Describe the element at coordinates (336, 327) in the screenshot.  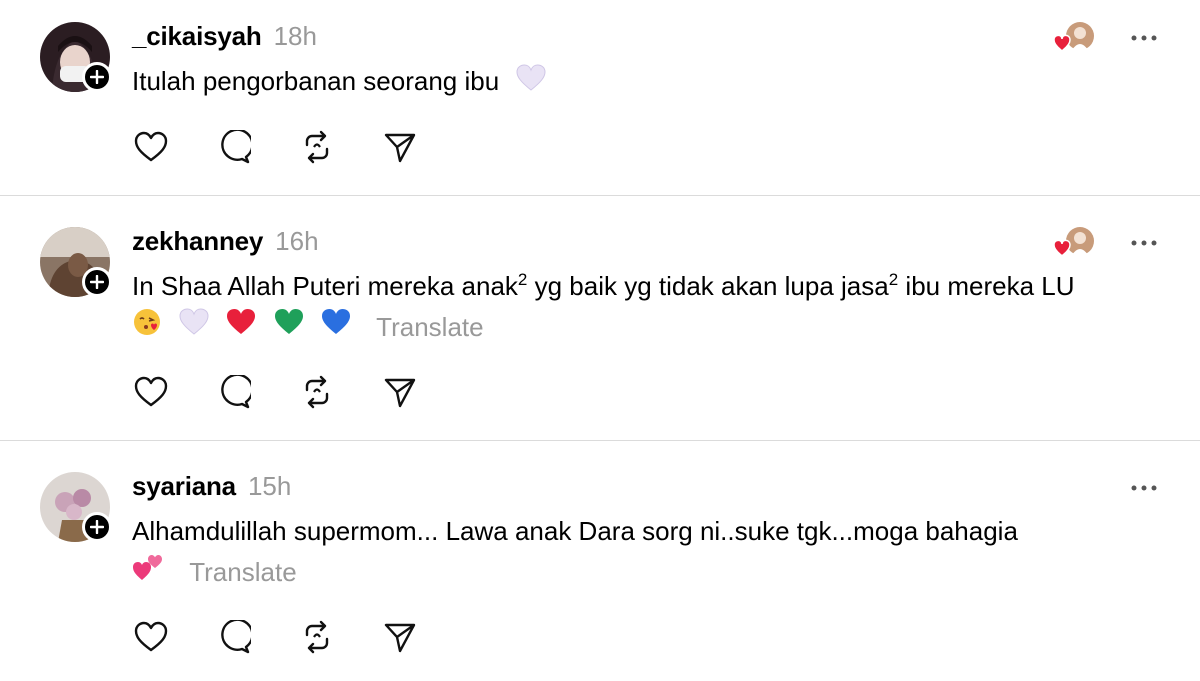
I see `blue-heart-icon` at that location.